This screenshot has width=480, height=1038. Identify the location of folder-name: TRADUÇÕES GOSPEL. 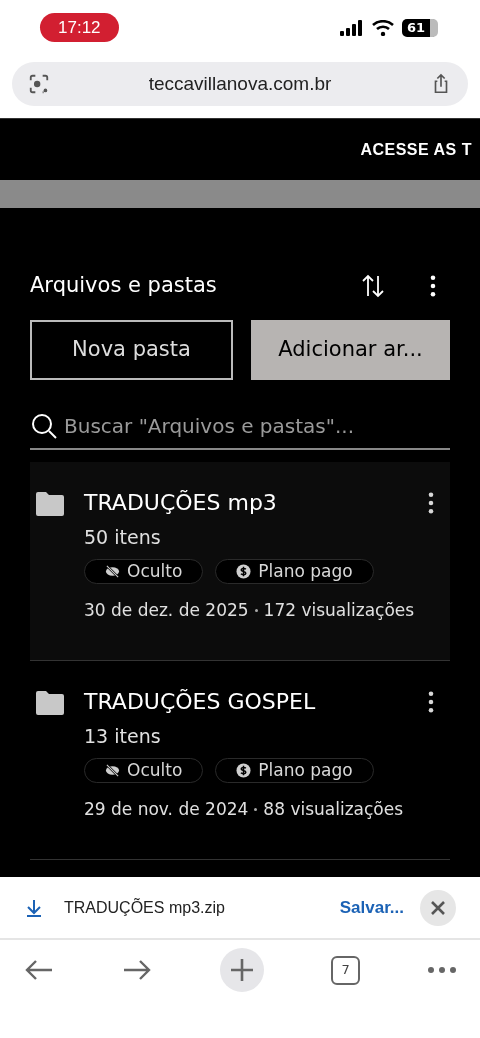
(200, 701).